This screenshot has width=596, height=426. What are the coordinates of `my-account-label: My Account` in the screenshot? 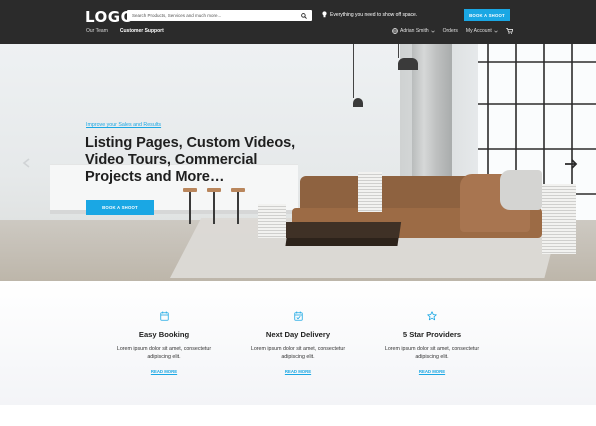 It's located at (478, 31).